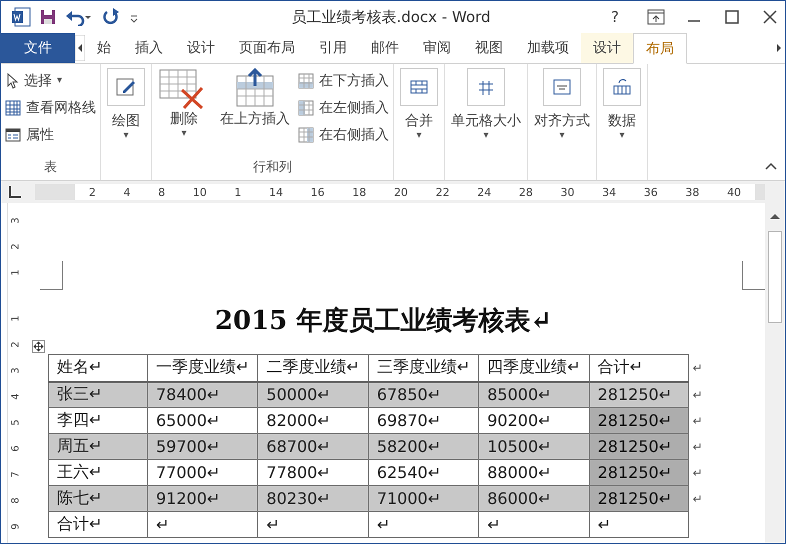 Image resolution: width=786 pixels, height=544 pixels. What do you see at coordinates (385, 48) in the screenshot?
I see `ribbon-tab: 邮件` at bounding box center [385, 48].